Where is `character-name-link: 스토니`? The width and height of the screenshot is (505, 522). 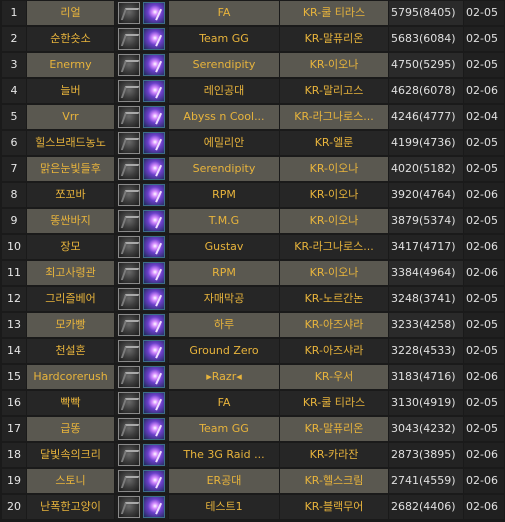 character-name-link: 스토니 is located at coordinates (70, 481).